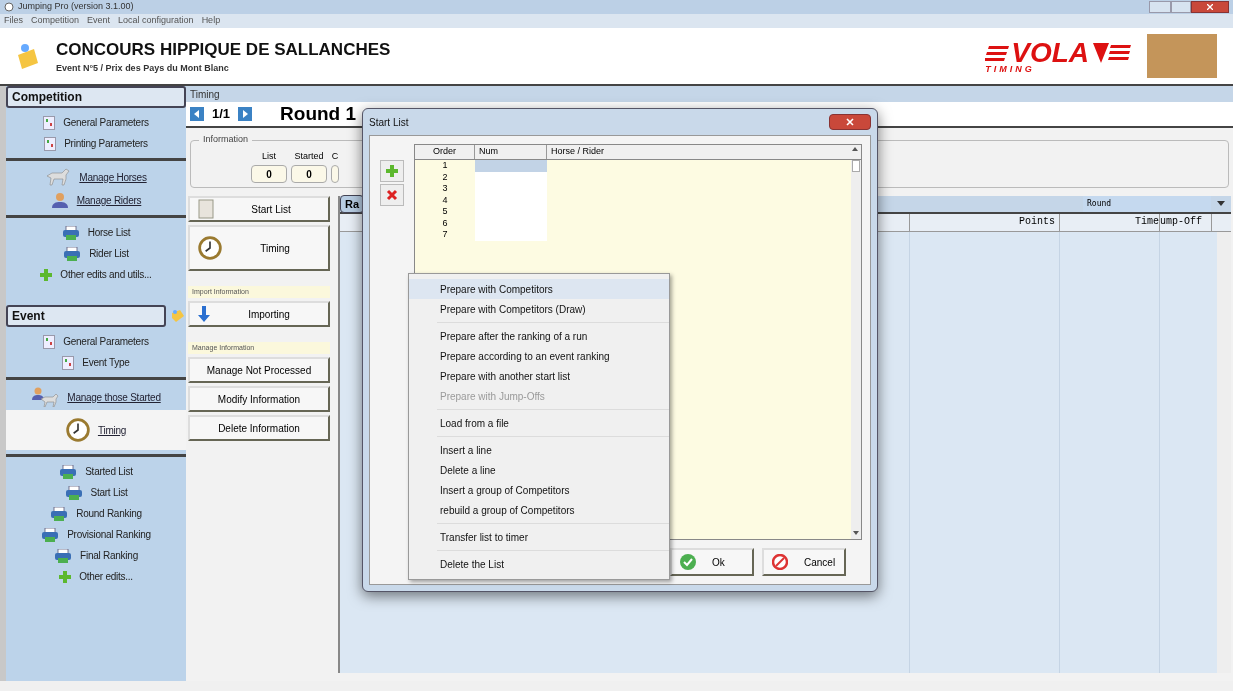 The image size is (1233, 691). What do you see at coordinates (445, 166) in the screenshot?
I see `order-cell-text: 1` at bounding box center [445, 166].